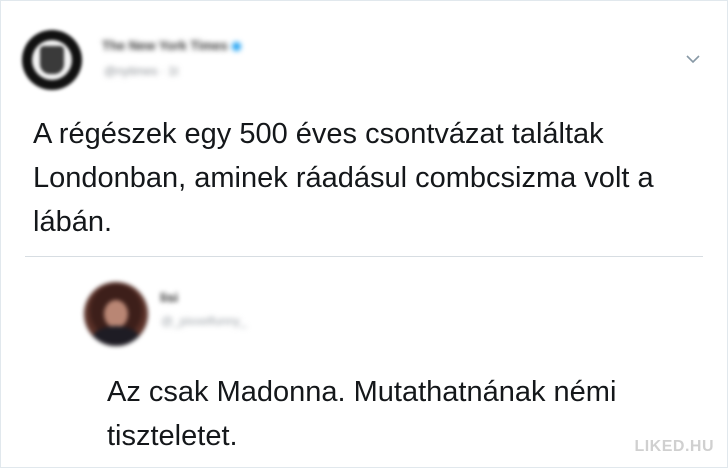 The height and width of the screenshot is (468, 728). What do you see at coordinates (52, 60) in the screenshot?
I see `avatar` at bounding box center [52, 60].